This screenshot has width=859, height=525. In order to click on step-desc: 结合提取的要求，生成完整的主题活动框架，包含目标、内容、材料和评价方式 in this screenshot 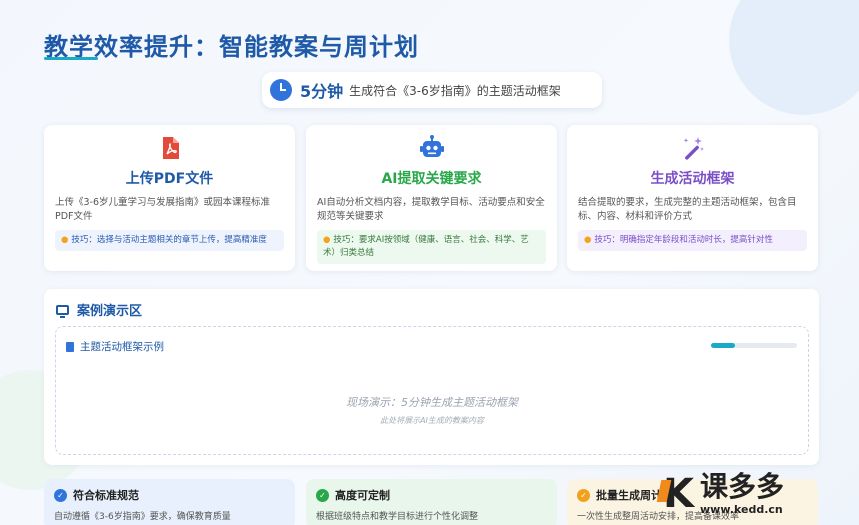, I will do `click(687, 209)`.